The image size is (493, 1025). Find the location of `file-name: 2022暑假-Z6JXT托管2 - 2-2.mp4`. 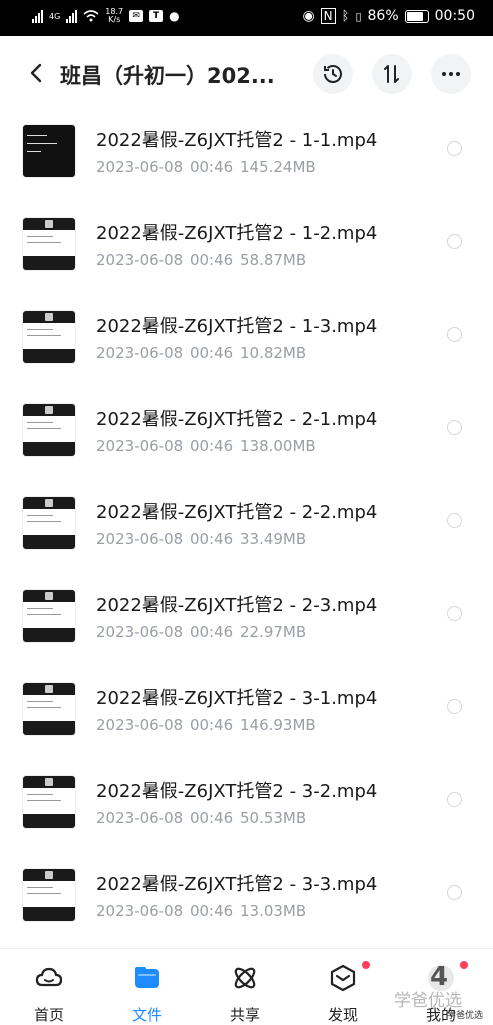

file-name: 2022暑假-Z6JXT托管2 - 2-2.mp4 is located at coordinates (237, 512).